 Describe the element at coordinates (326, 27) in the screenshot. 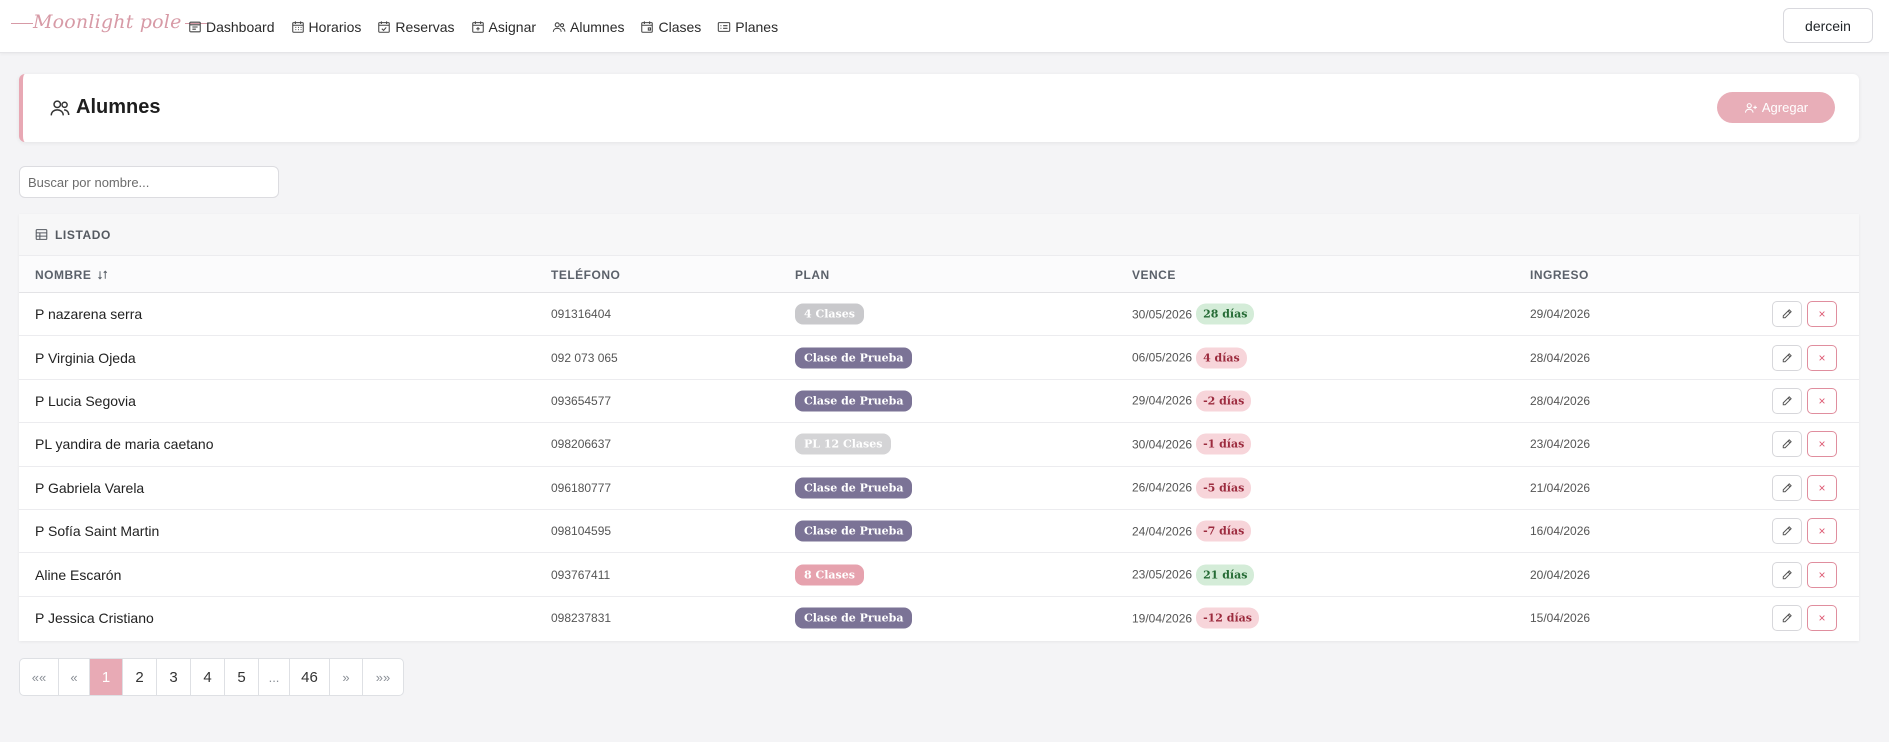

I see `nav-item-horarios: Horarios` at that location.